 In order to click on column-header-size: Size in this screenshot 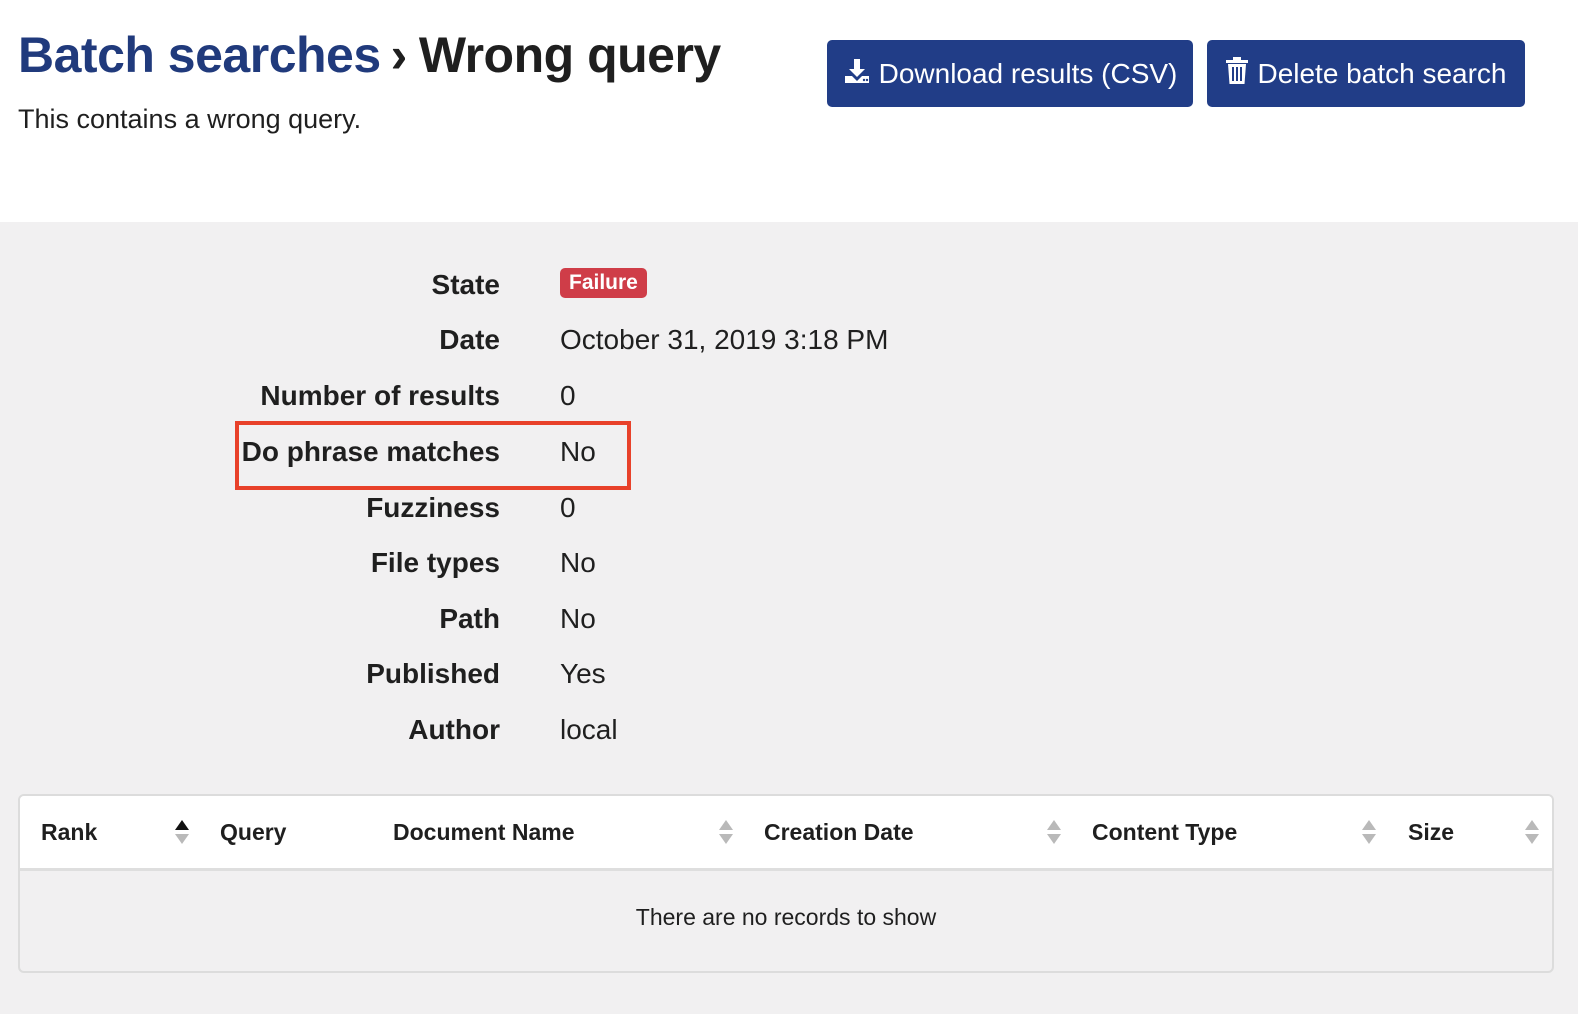, I will do `click(1431, 832)`.